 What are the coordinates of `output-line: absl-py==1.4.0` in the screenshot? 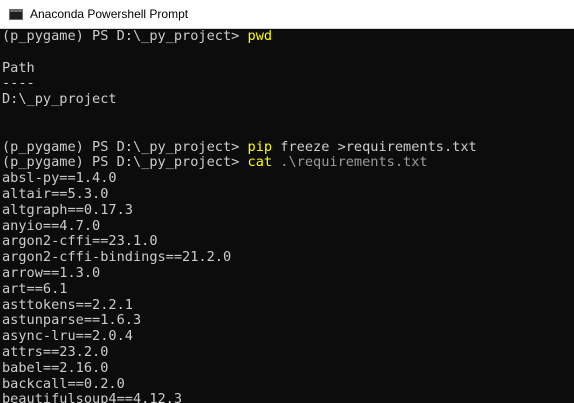 It's located at (59, 178).